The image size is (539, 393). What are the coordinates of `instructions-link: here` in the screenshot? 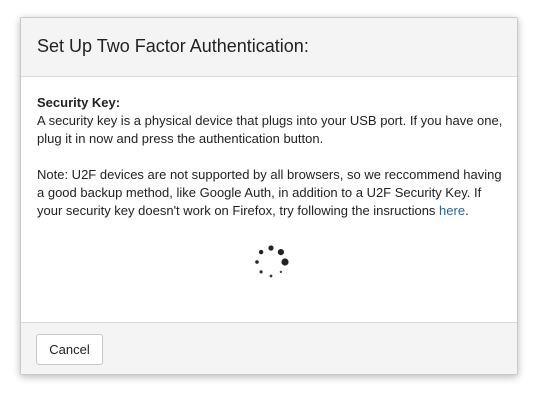 It's located at (452, 210).